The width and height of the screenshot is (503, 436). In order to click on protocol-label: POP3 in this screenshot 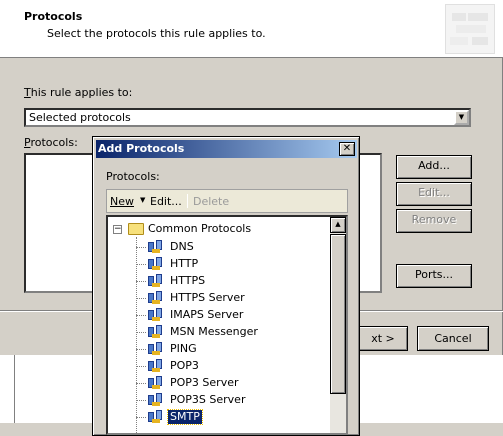, I will do `click(184, 365)`.